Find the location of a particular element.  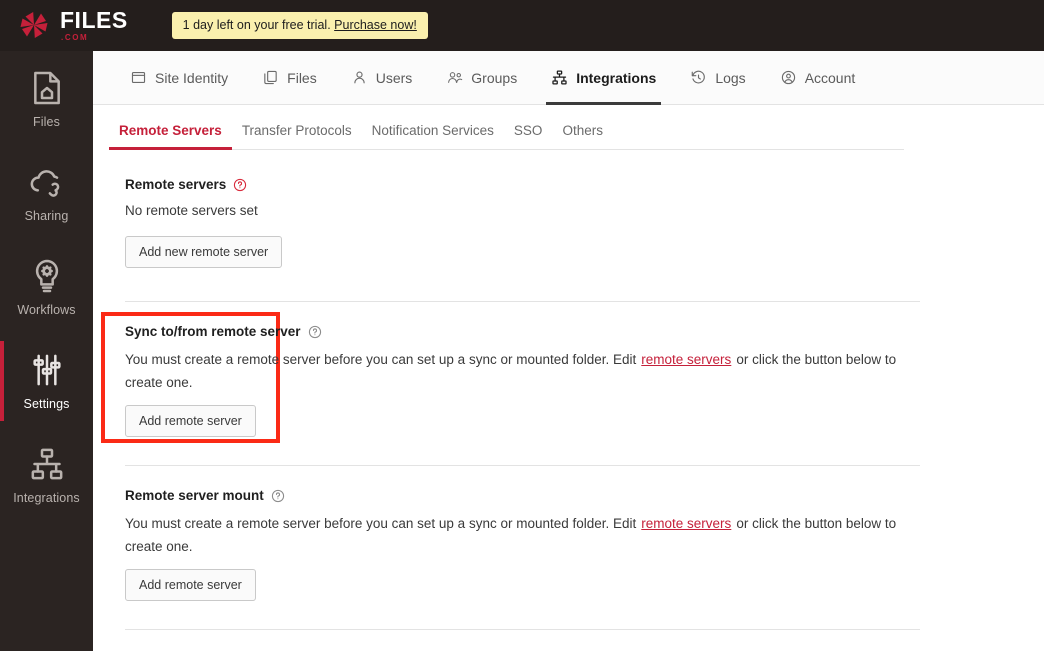

add-remote-server-button-sync: Add remote server is located at coordinates (190, 421).